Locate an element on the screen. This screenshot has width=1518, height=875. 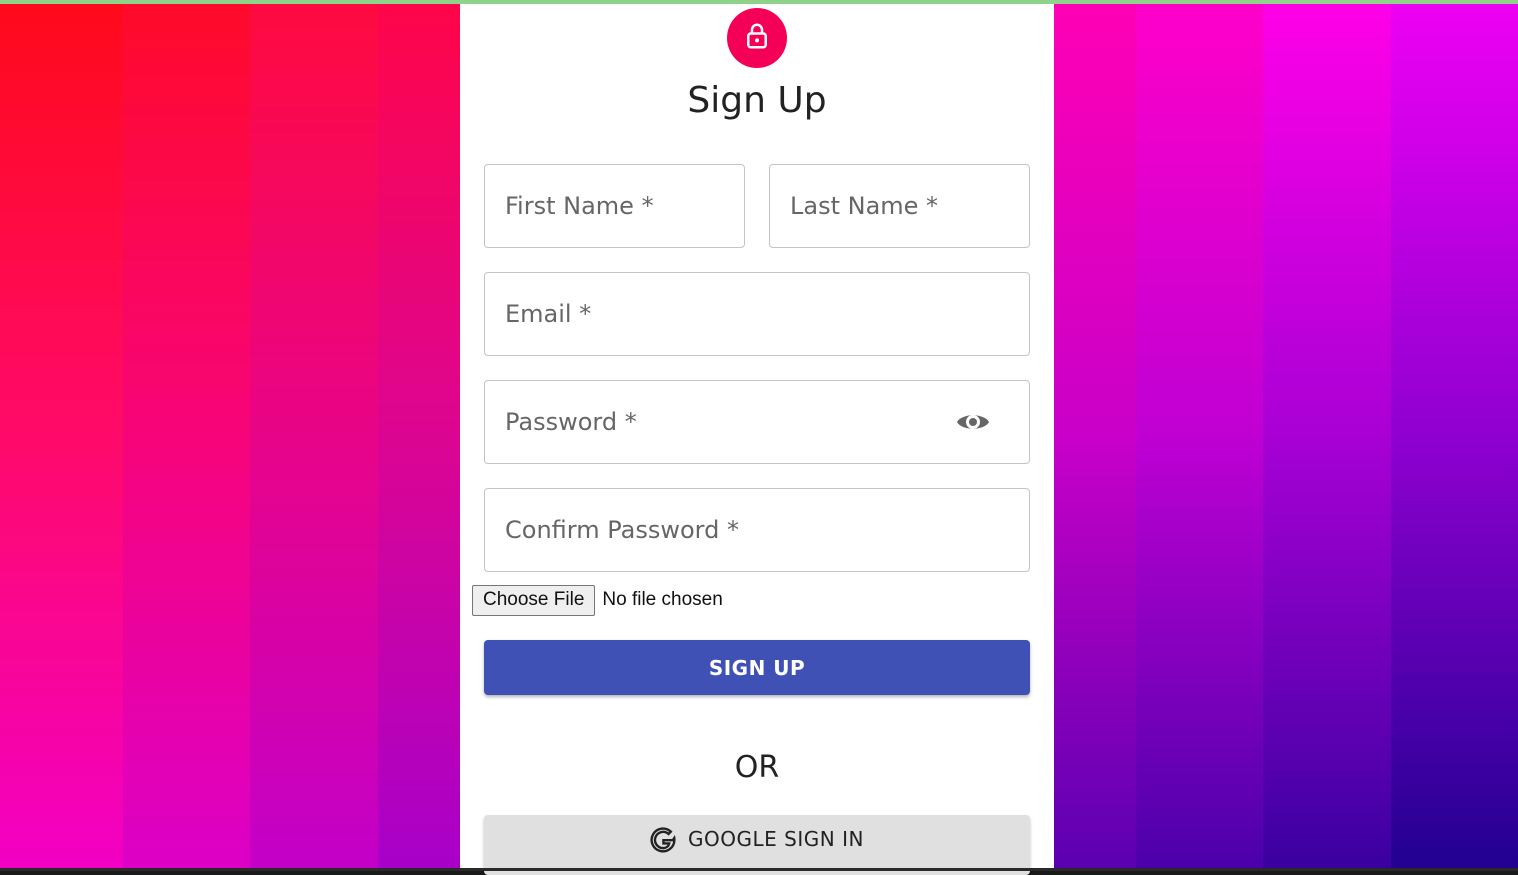
choose-file-button: Choose File is located at coordinates (534, 600).